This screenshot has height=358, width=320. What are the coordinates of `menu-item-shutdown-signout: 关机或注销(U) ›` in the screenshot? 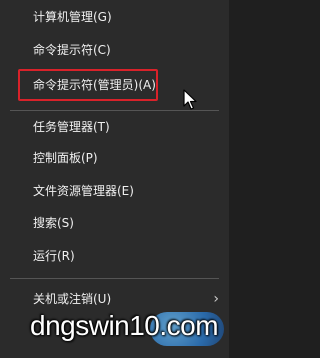 It's located at (114, 299).